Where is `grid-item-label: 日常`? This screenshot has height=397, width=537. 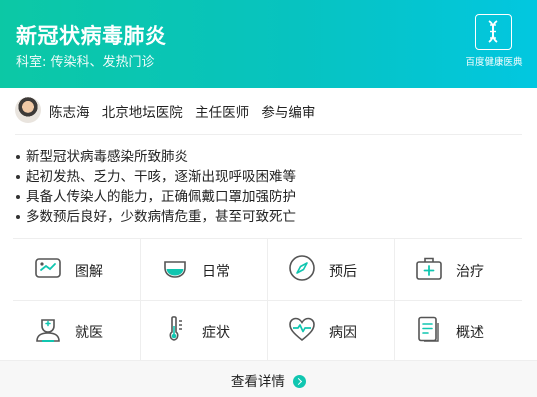
grid-item-label: 日常 is located at coordinates (216, 272).